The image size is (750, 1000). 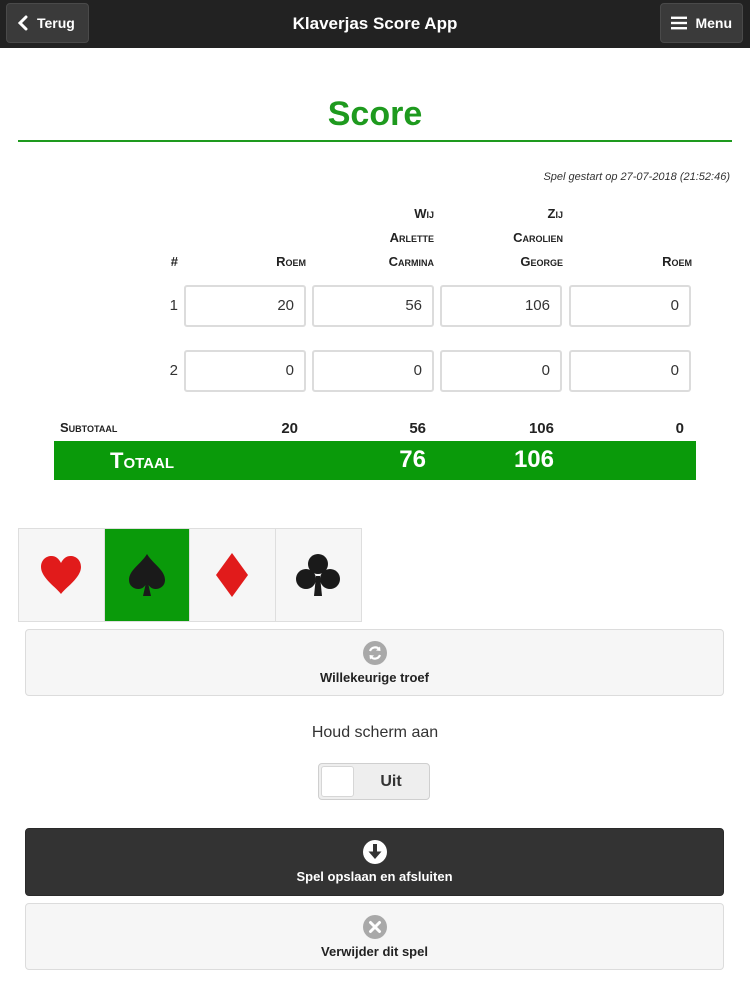 What do you see at coordinates (289, 428) in the screenshot?
I see `subtotal-roem-wij: 20` at bounding box center [289, 428].